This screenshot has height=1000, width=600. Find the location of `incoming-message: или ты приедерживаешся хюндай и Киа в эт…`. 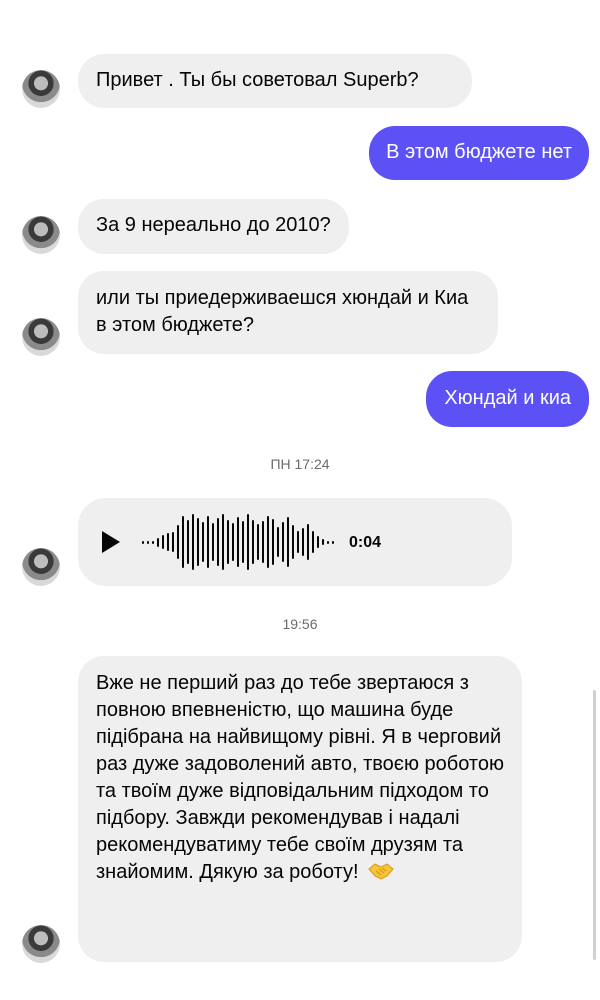

incoming-message: или ты приедерживаешся хюндай и Киа в эт… is located at coordinates (288, 312).